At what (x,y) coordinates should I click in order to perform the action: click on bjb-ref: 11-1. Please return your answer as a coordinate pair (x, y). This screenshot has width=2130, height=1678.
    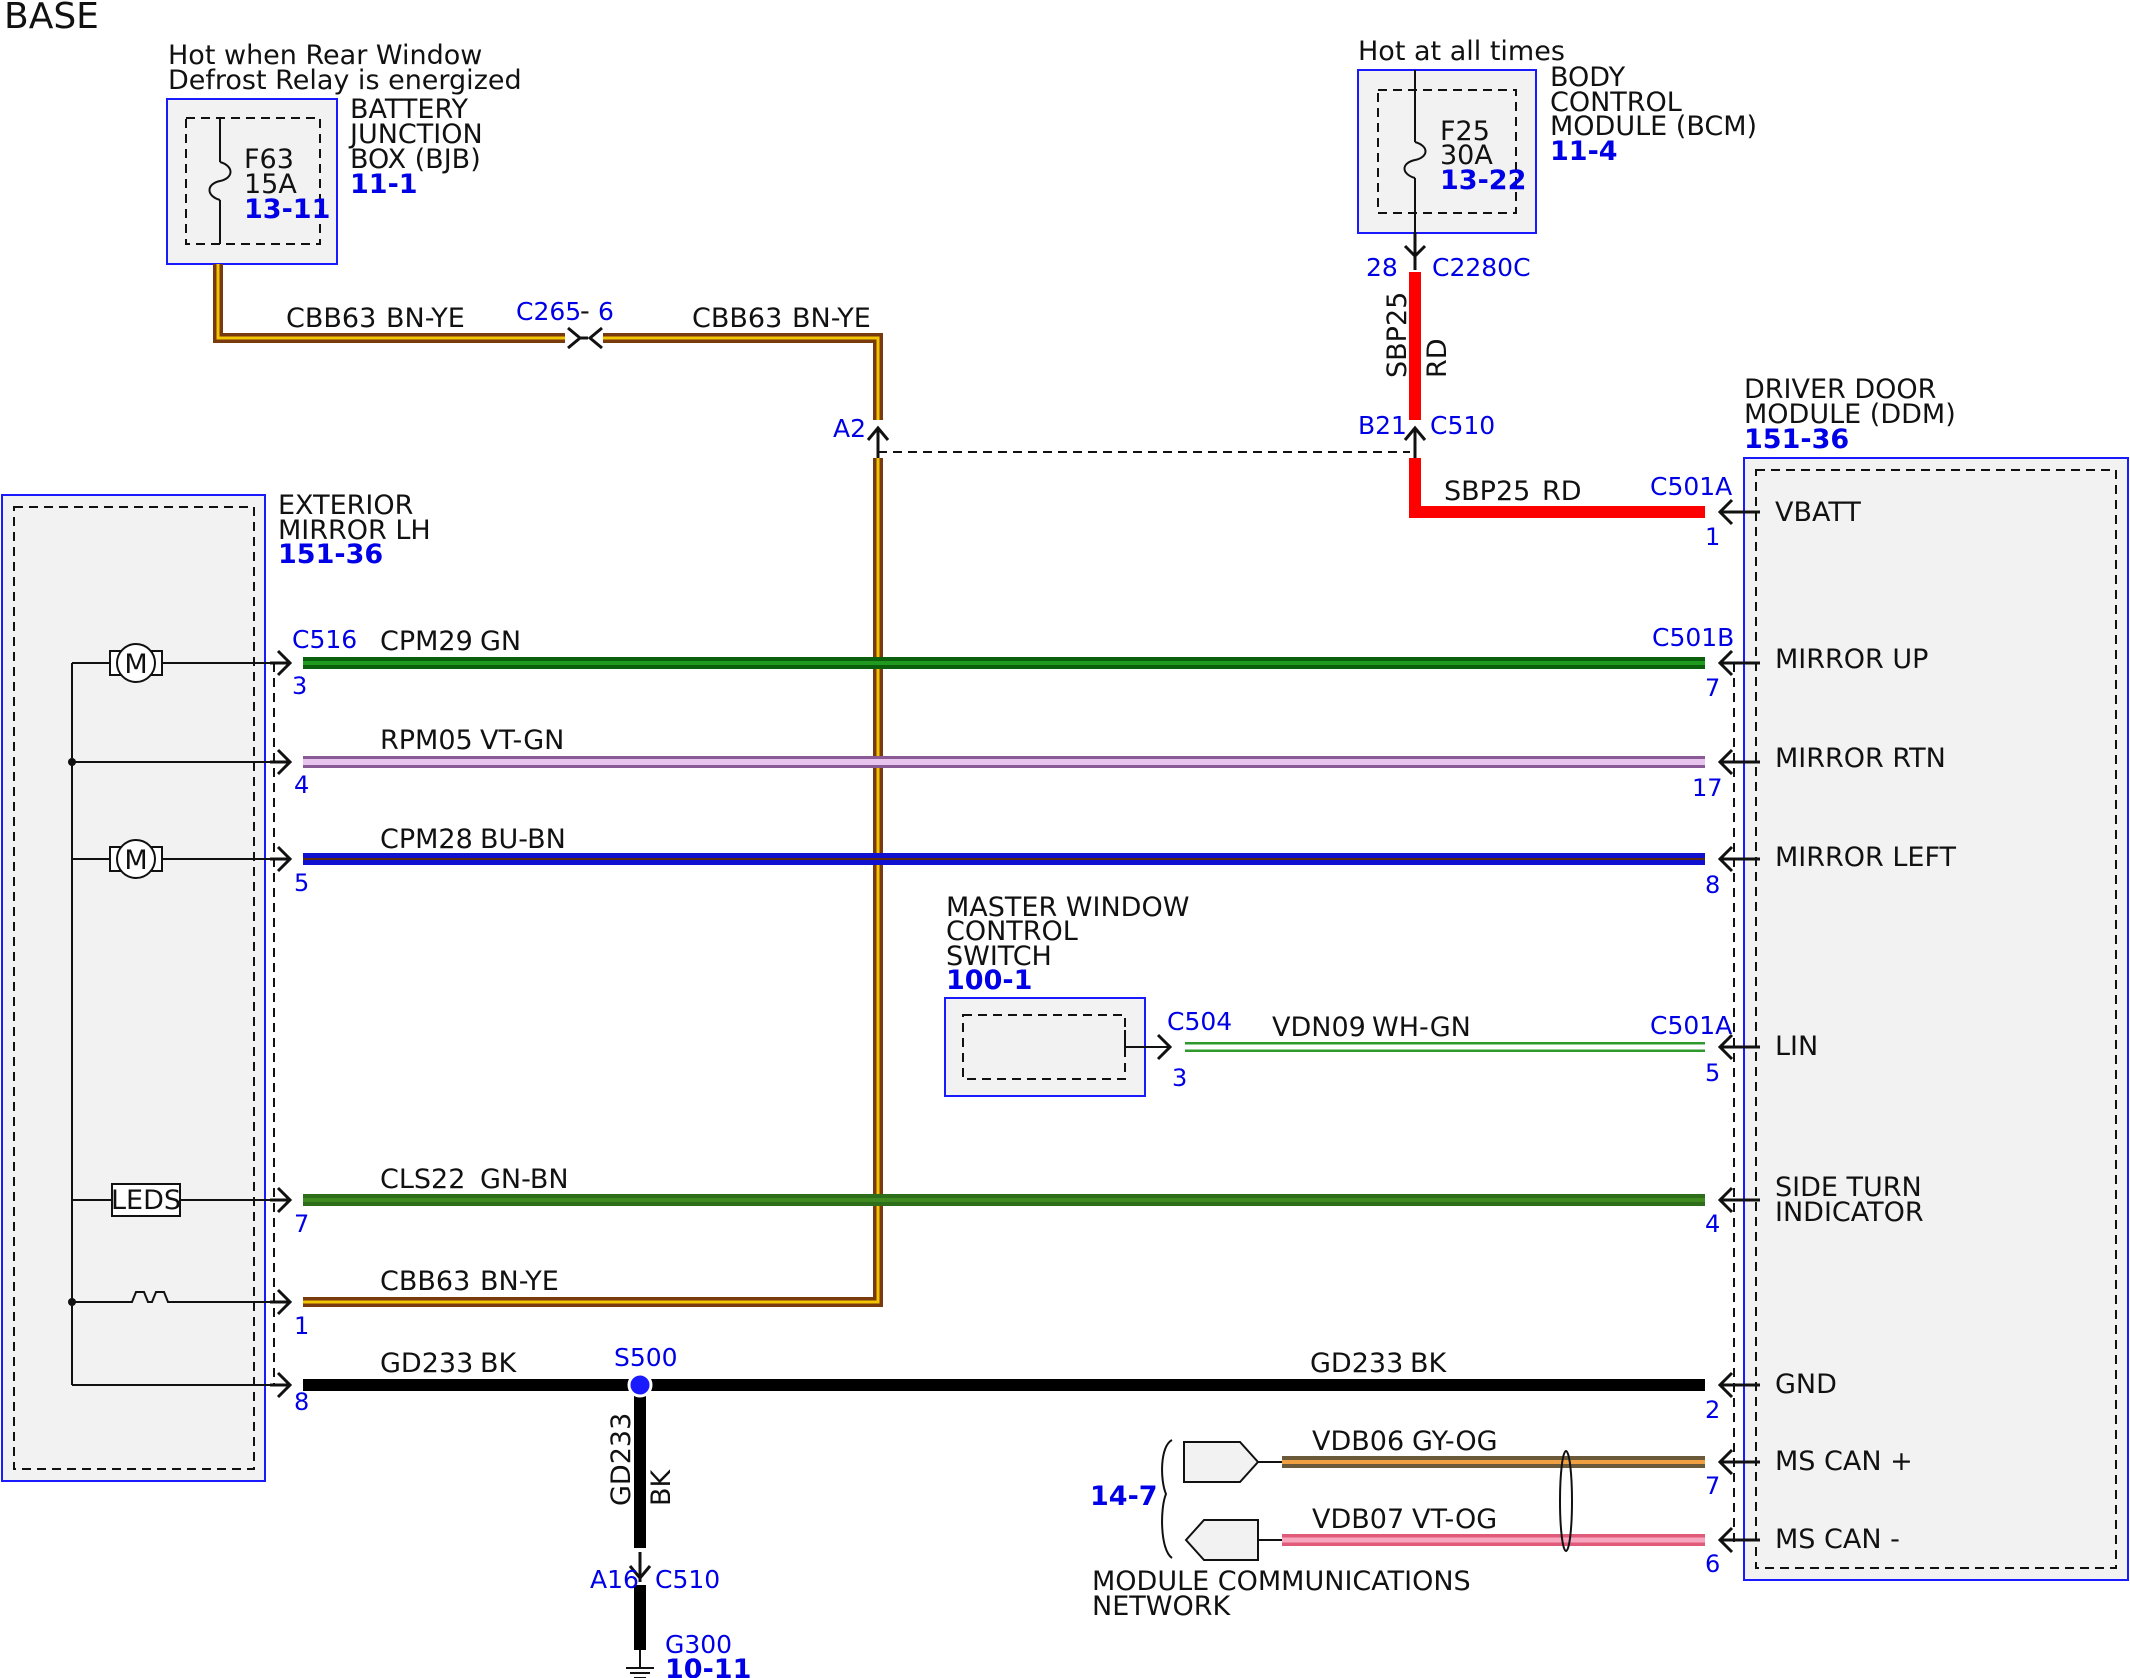
    Looking at the image, I should click on (384, 184).